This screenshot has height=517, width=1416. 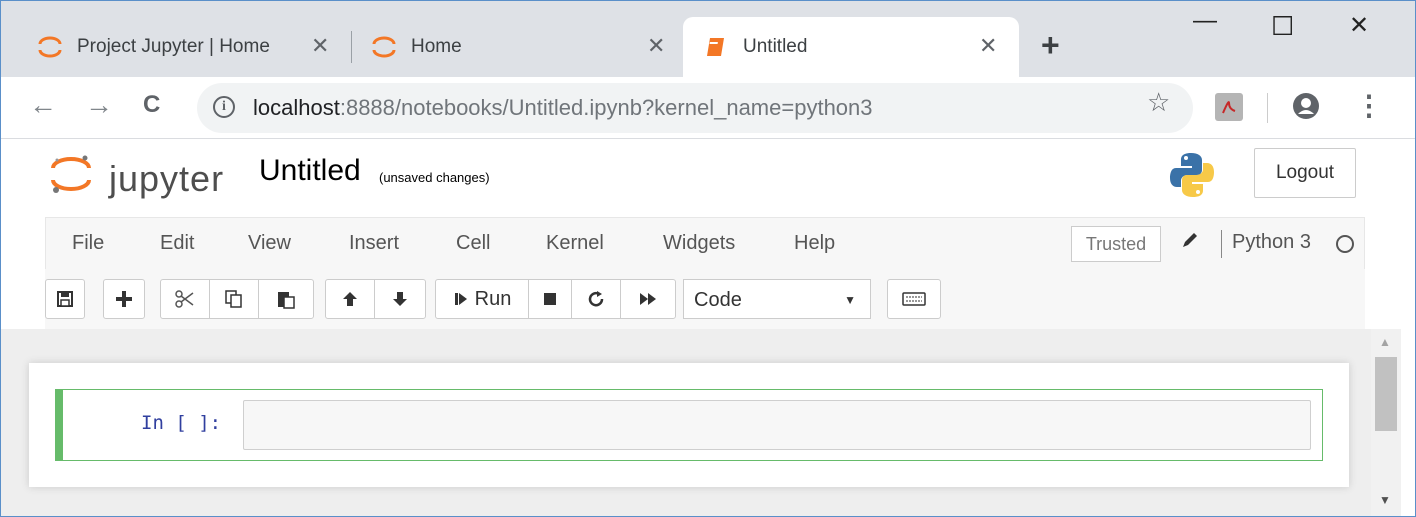 What do you see at coordinates (1205, 21) in the screenshot?
I see `minimize-button: —` at bounding box center [1205, 21].